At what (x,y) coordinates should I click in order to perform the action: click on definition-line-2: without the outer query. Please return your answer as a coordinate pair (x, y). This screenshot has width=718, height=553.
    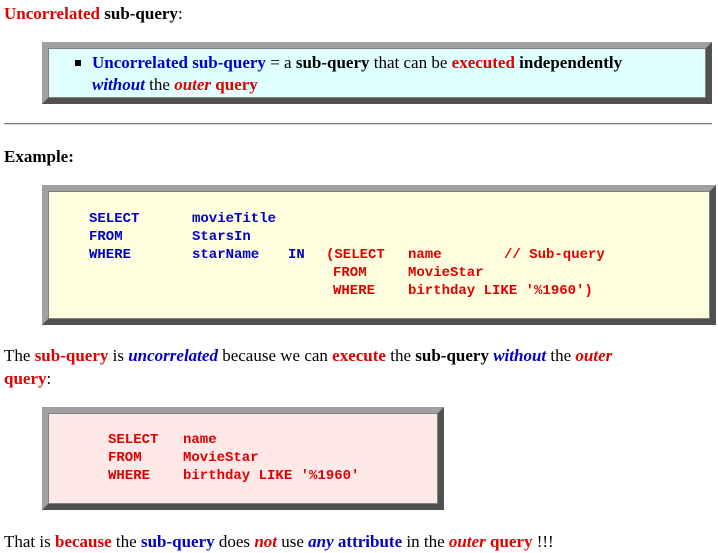
    Looking at the image, I should click on (175, 85).